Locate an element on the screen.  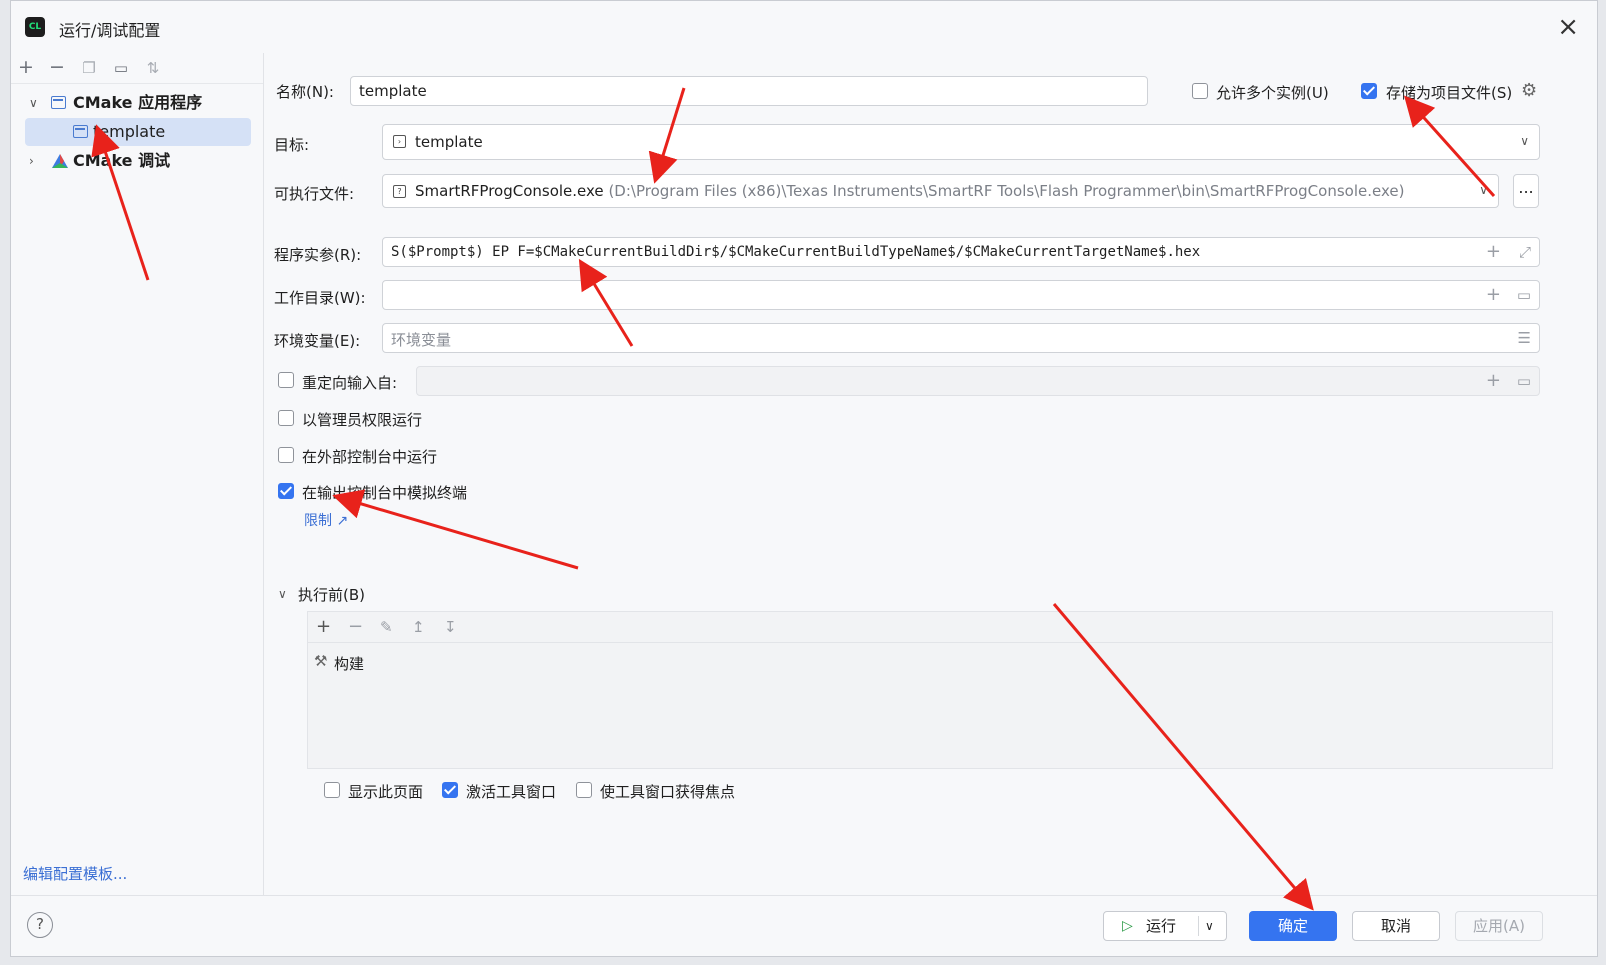
redirect-field: + ▭ is located at coordinates (978, 381).